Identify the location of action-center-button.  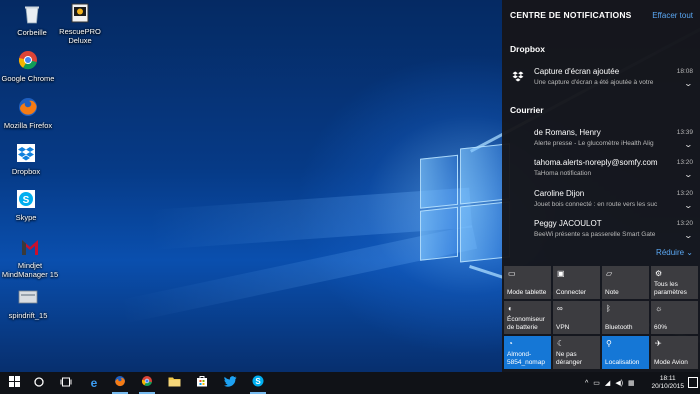
(693, 382).